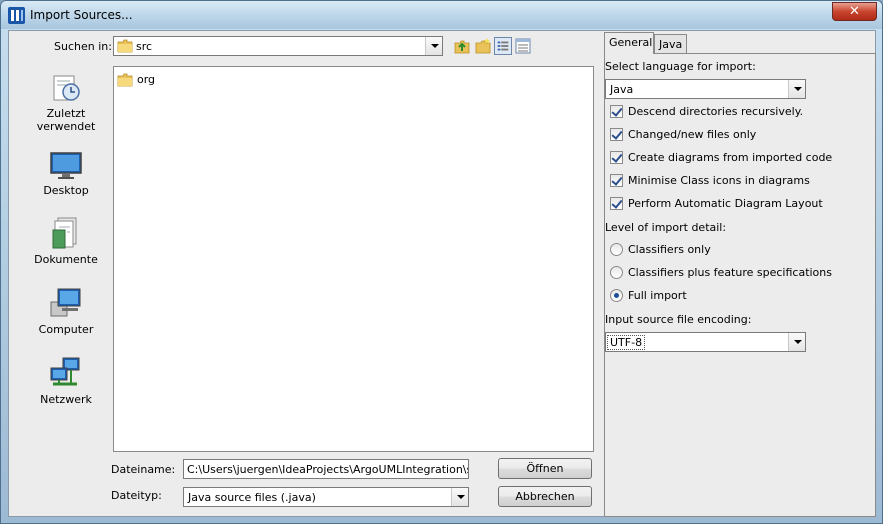 This screenshot has height=524, width=883. I want to click on place-computer: Computer, so click(66, 311).